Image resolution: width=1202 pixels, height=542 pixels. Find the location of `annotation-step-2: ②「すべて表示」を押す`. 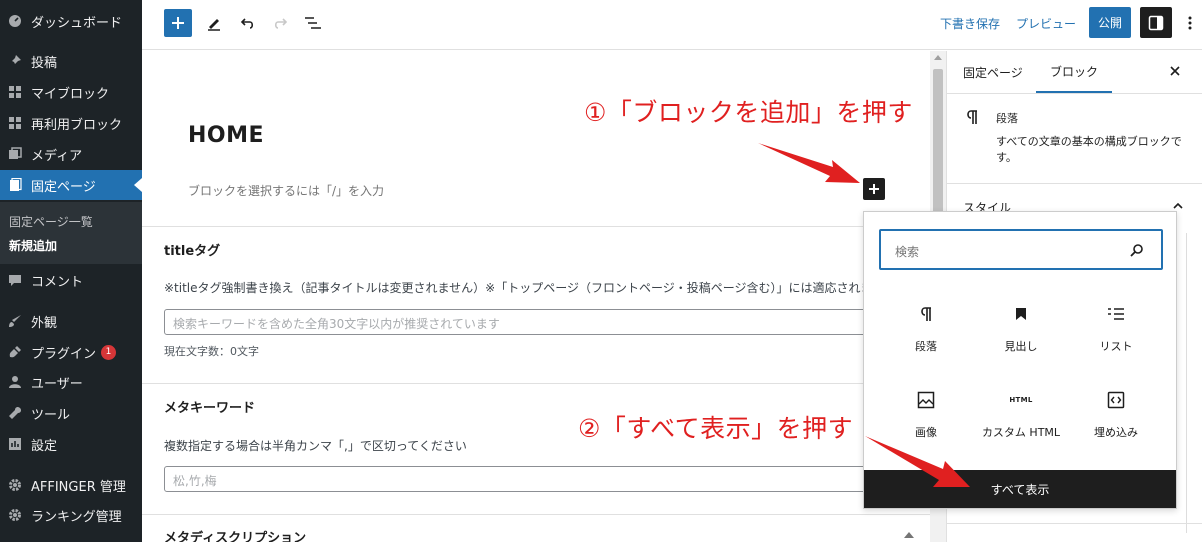

annotation-step-2: ②「すべて表示」を押す is located at coordinates (716, 428).